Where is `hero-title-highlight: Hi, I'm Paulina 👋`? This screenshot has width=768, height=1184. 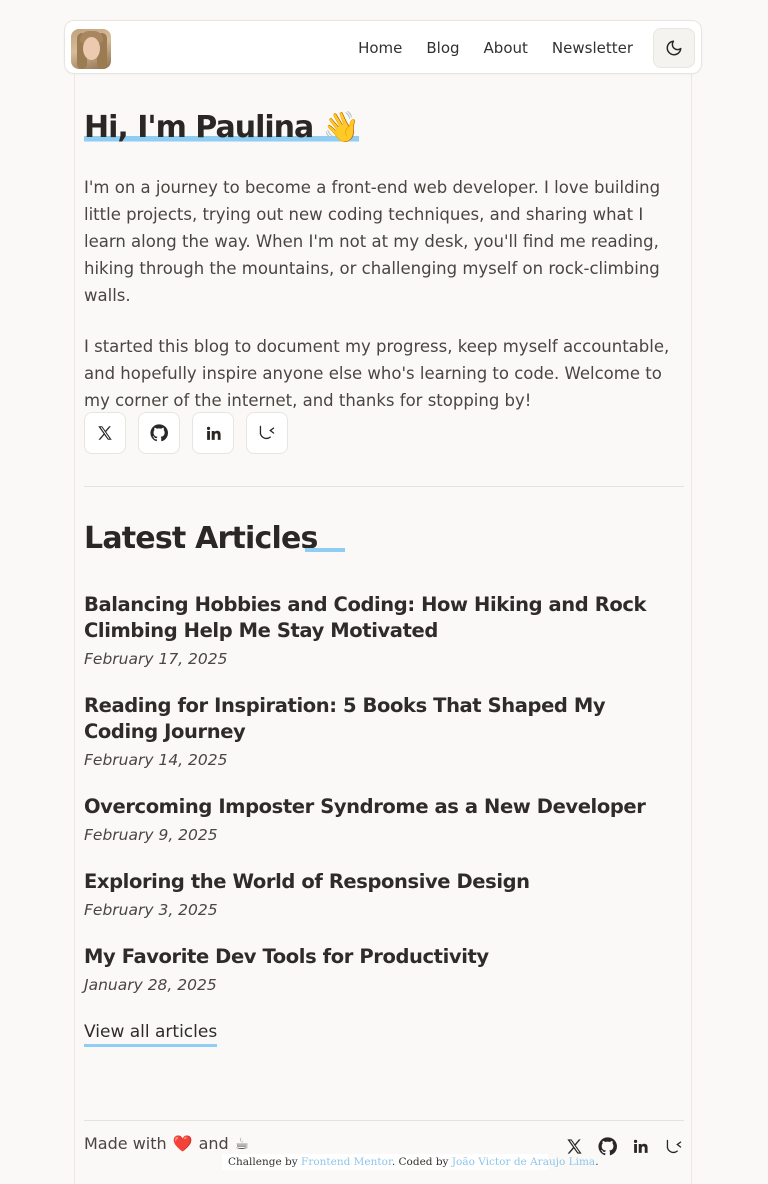 hero-title-highlight: Hi, I'm Paulina 👋 is located at coordinates (222, 127).